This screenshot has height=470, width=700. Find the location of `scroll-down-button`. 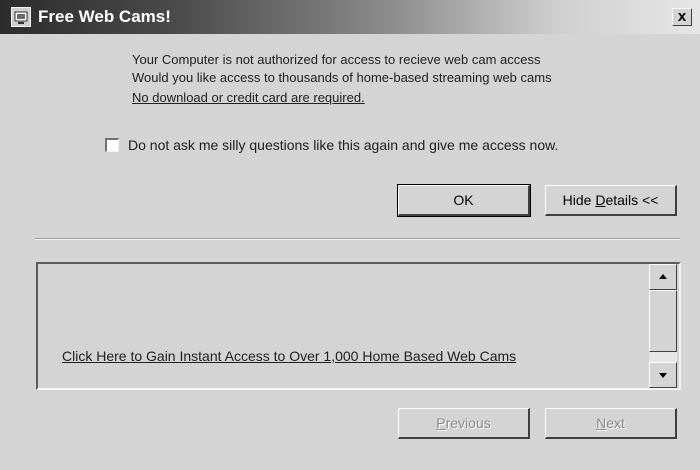

scroll-down-button is located at coordinates (663, 375).